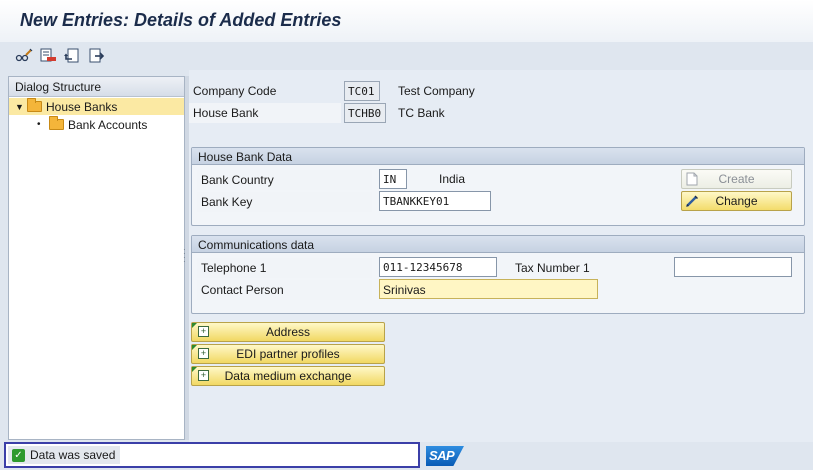 The height and width of the screenshot is (470, 813). I want to click on tree-item-label: Bank Accounts, so click(108, 124).